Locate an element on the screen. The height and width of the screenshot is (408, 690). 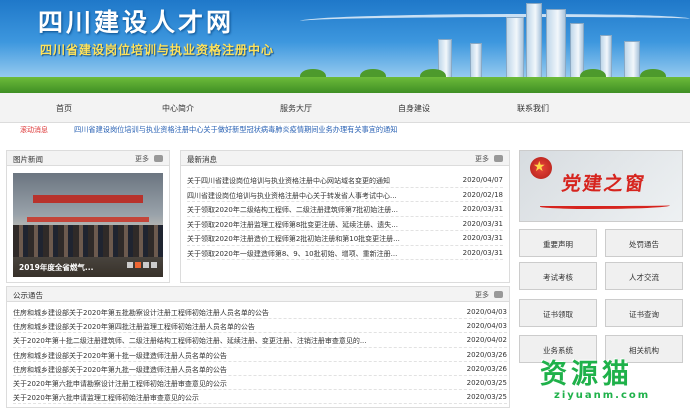
quick-link-exams: 考试考核 is located at coordinates (558, 276).